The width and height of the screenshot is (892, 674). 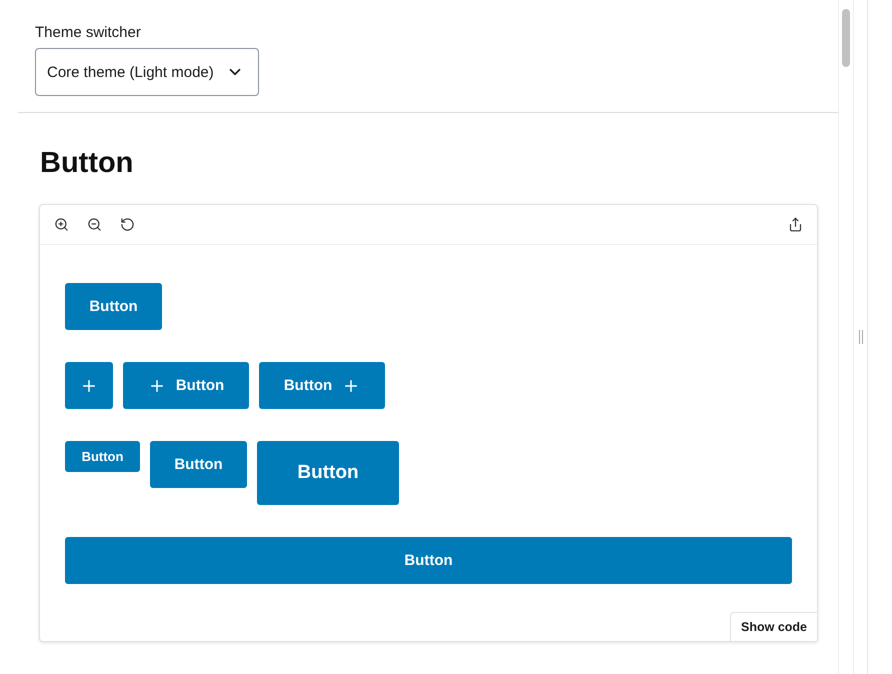 What do you see at coordinates (860, 337) in the screenshot?
I see `grip-icon` at bounding box center [860, 337].